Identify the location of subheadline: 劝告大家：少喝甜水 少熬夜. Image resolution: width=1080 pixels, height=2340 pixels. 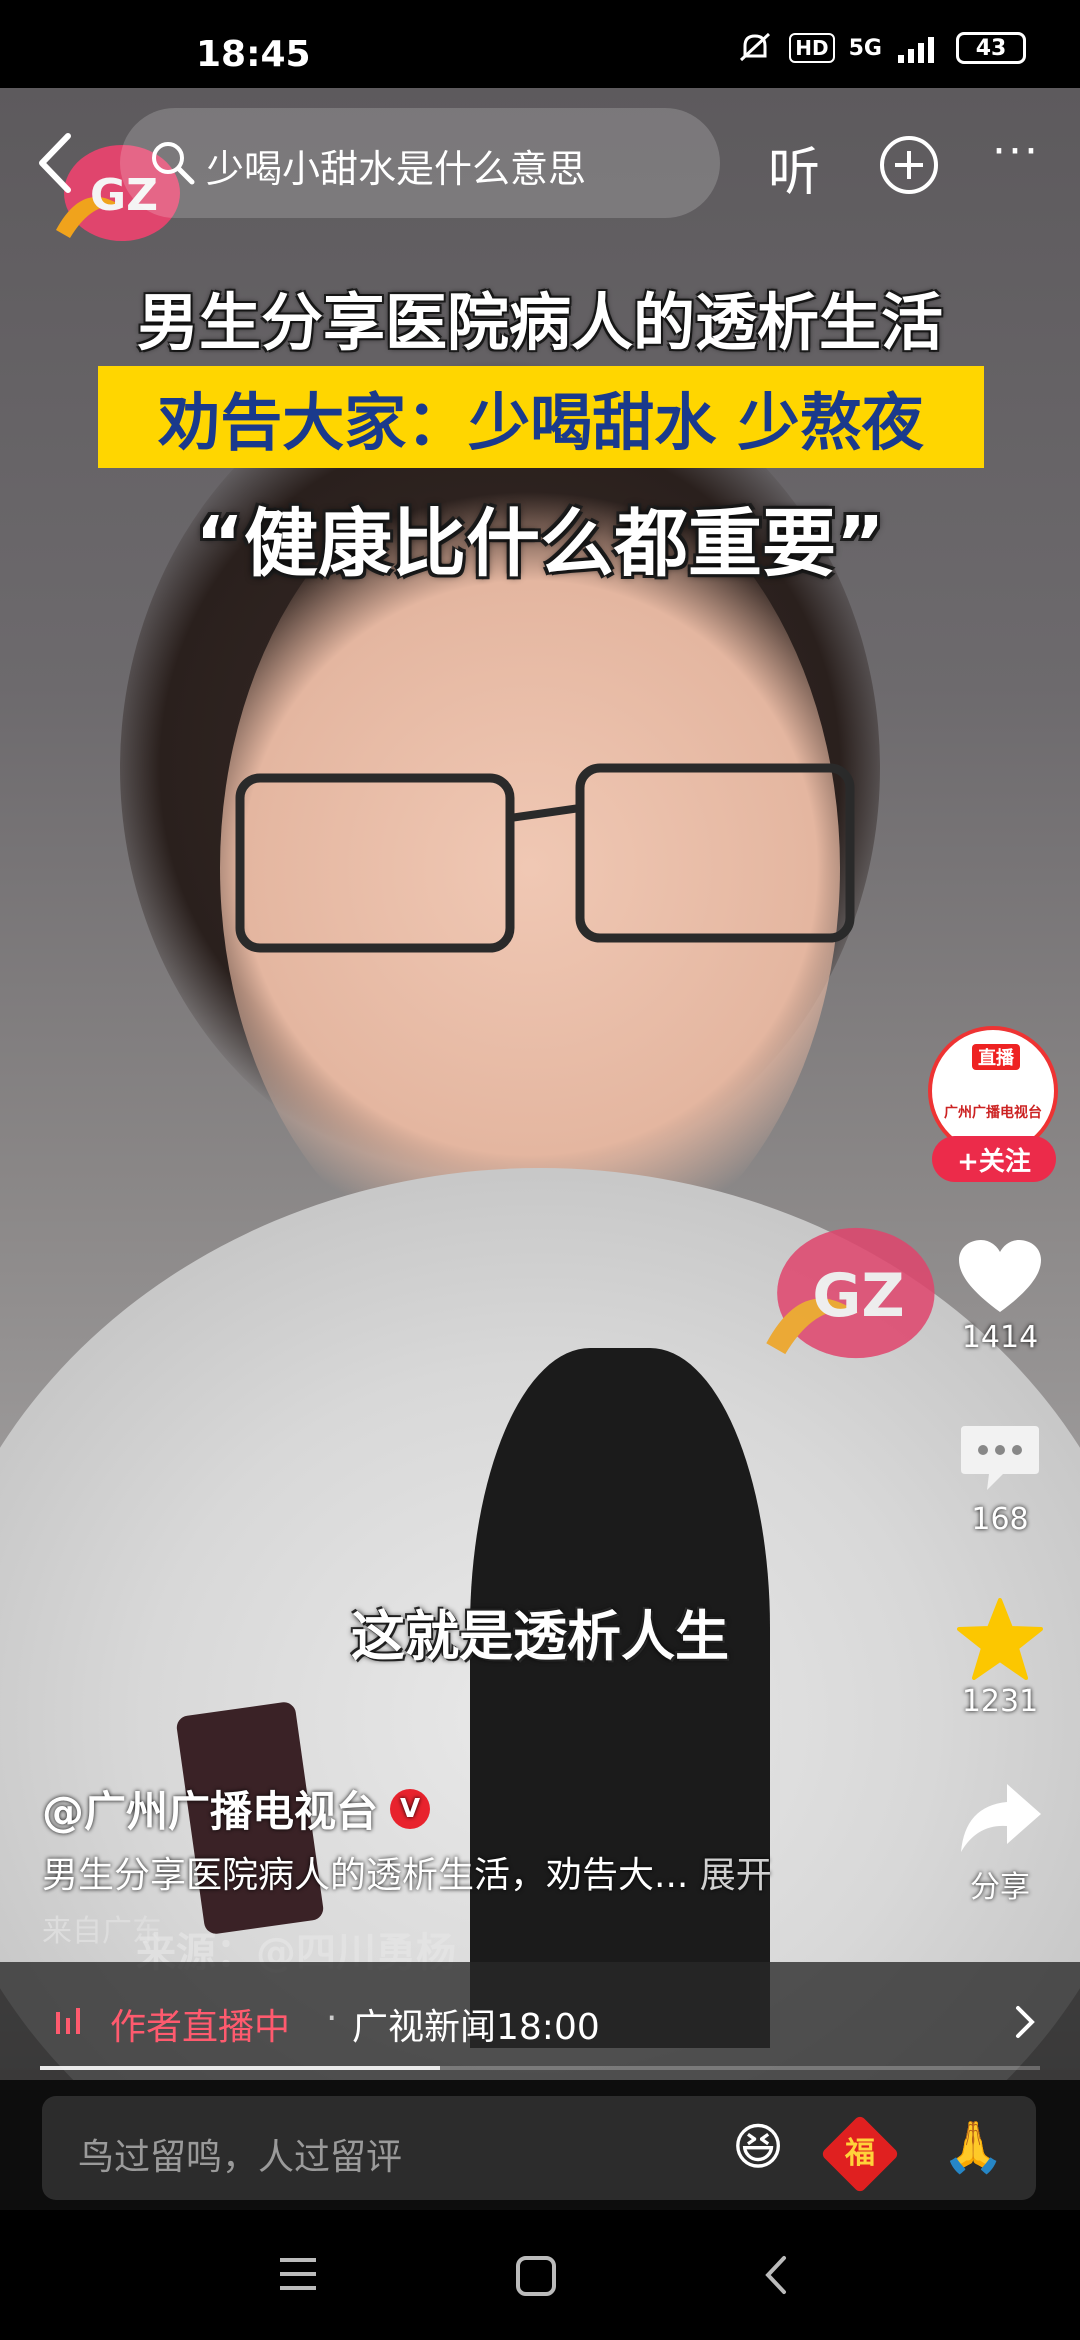
(541, 422).